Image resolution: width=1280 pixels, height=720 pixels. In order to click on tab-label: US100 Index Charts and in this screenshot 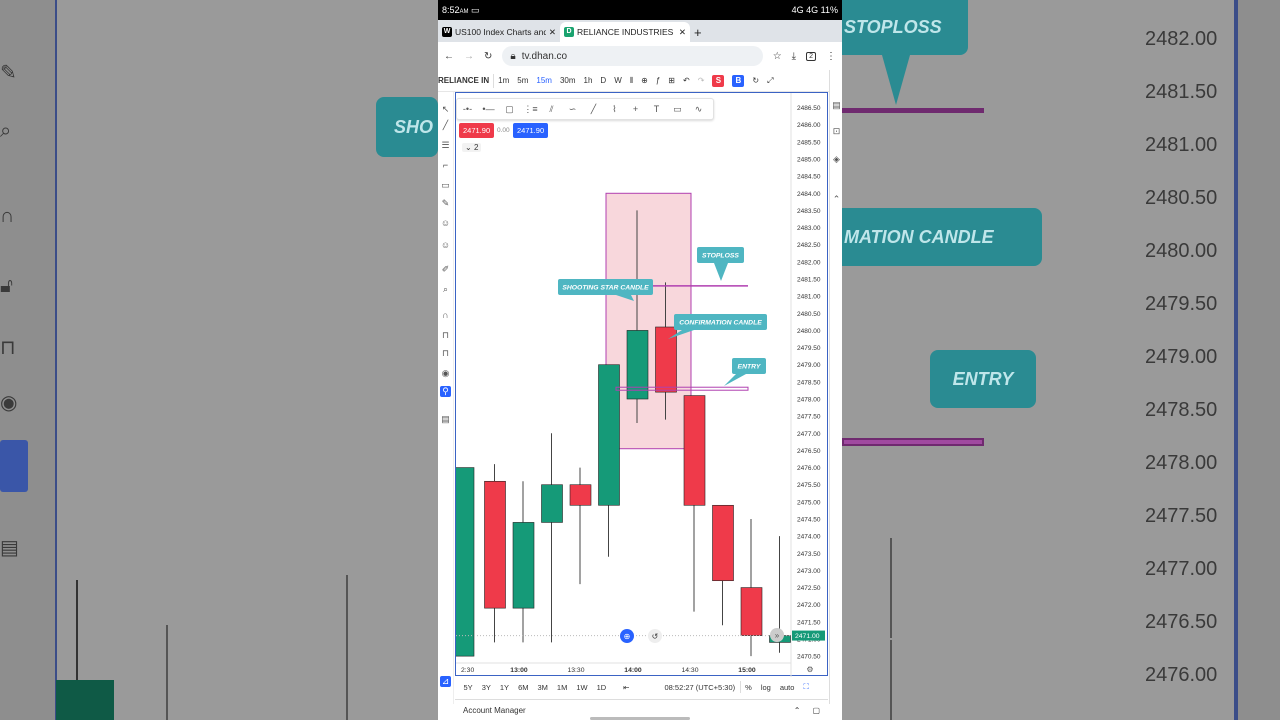, I will do `click(500, 32)`.